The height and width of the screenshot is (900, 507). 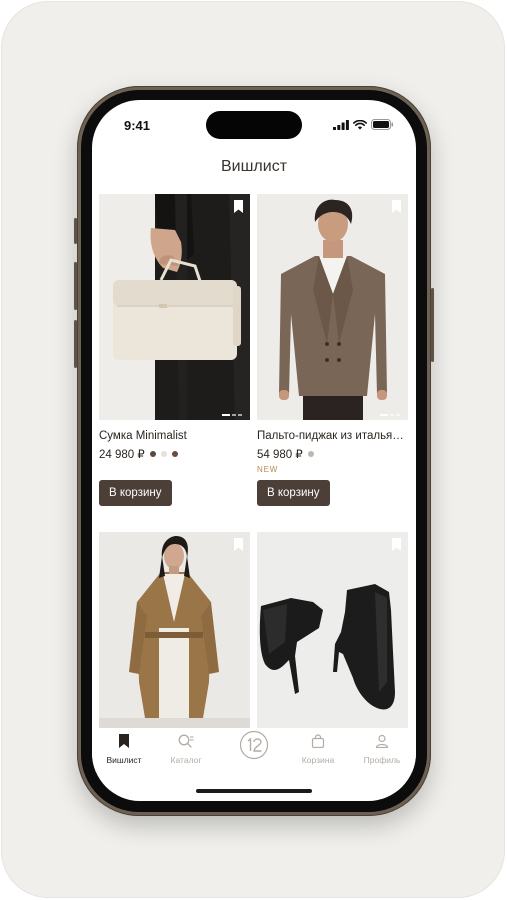 I want to click on mute-switch, so click(x=75, y=231).